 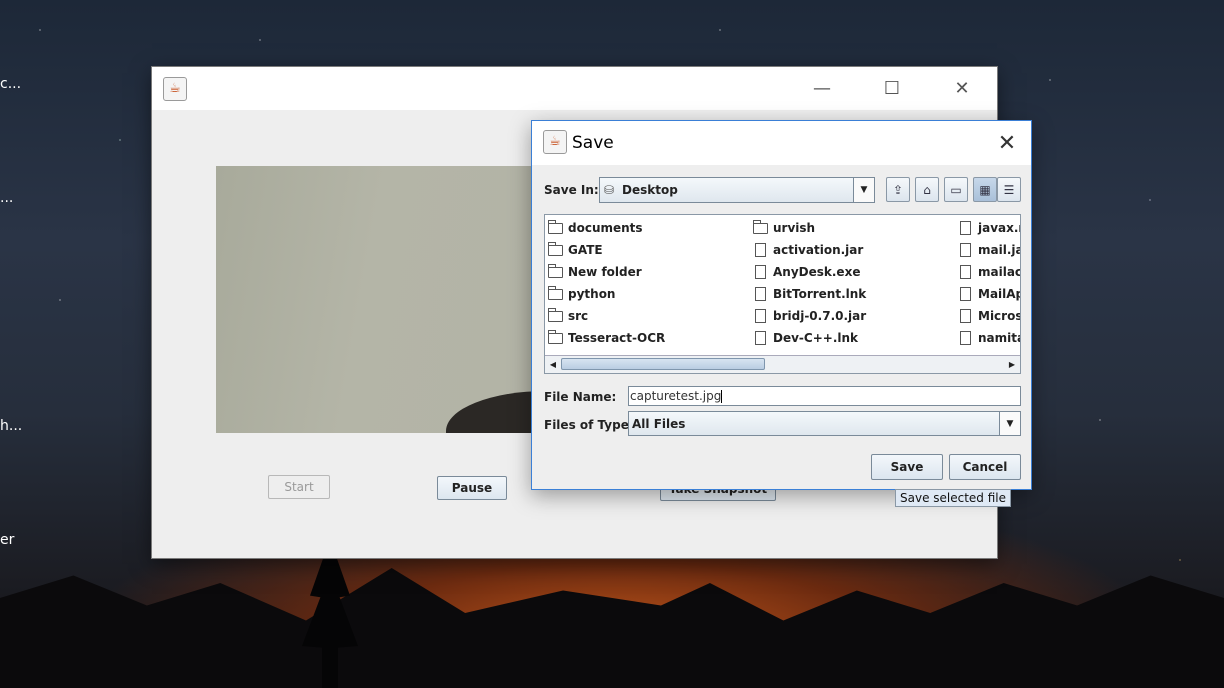 I want to click on file-list-item: javax.m, so click(x=988, y=228).